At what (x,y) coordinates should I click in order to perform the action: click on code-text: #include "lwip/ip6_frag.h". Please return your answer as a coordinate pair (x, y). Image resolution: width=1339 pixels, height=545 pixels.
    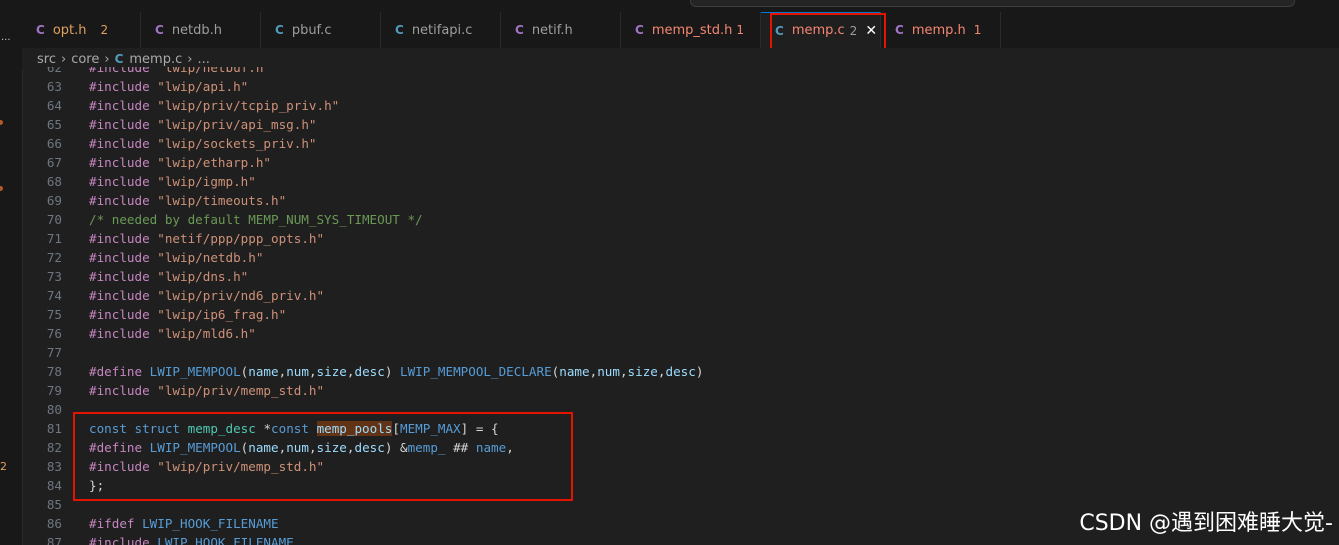
    Looking at the image, I should click on (187, 314).